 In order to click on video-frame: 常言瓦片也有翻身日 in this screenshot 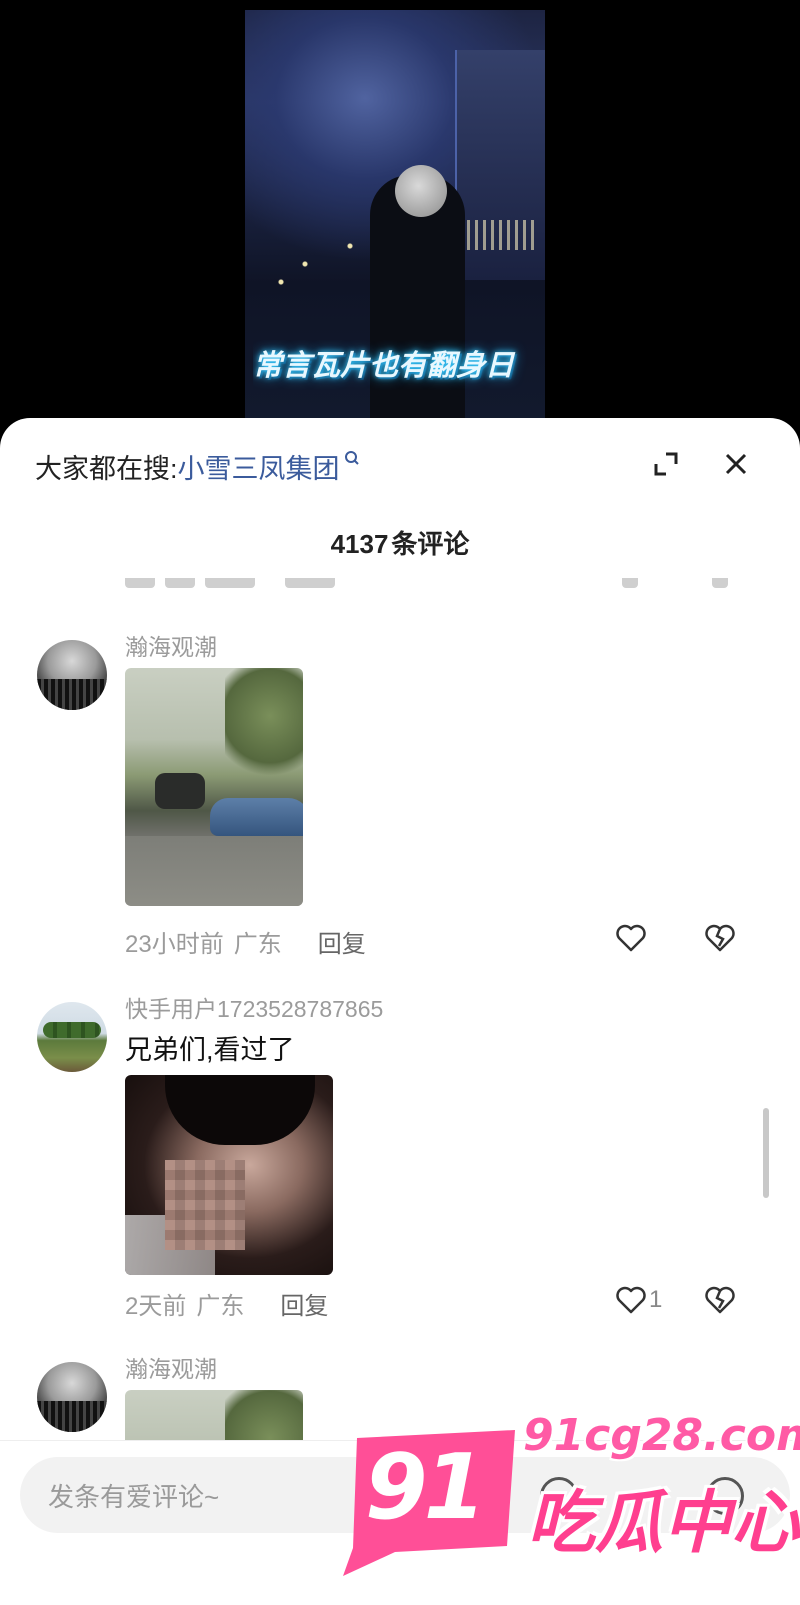, I will do `click(395, 220)`.